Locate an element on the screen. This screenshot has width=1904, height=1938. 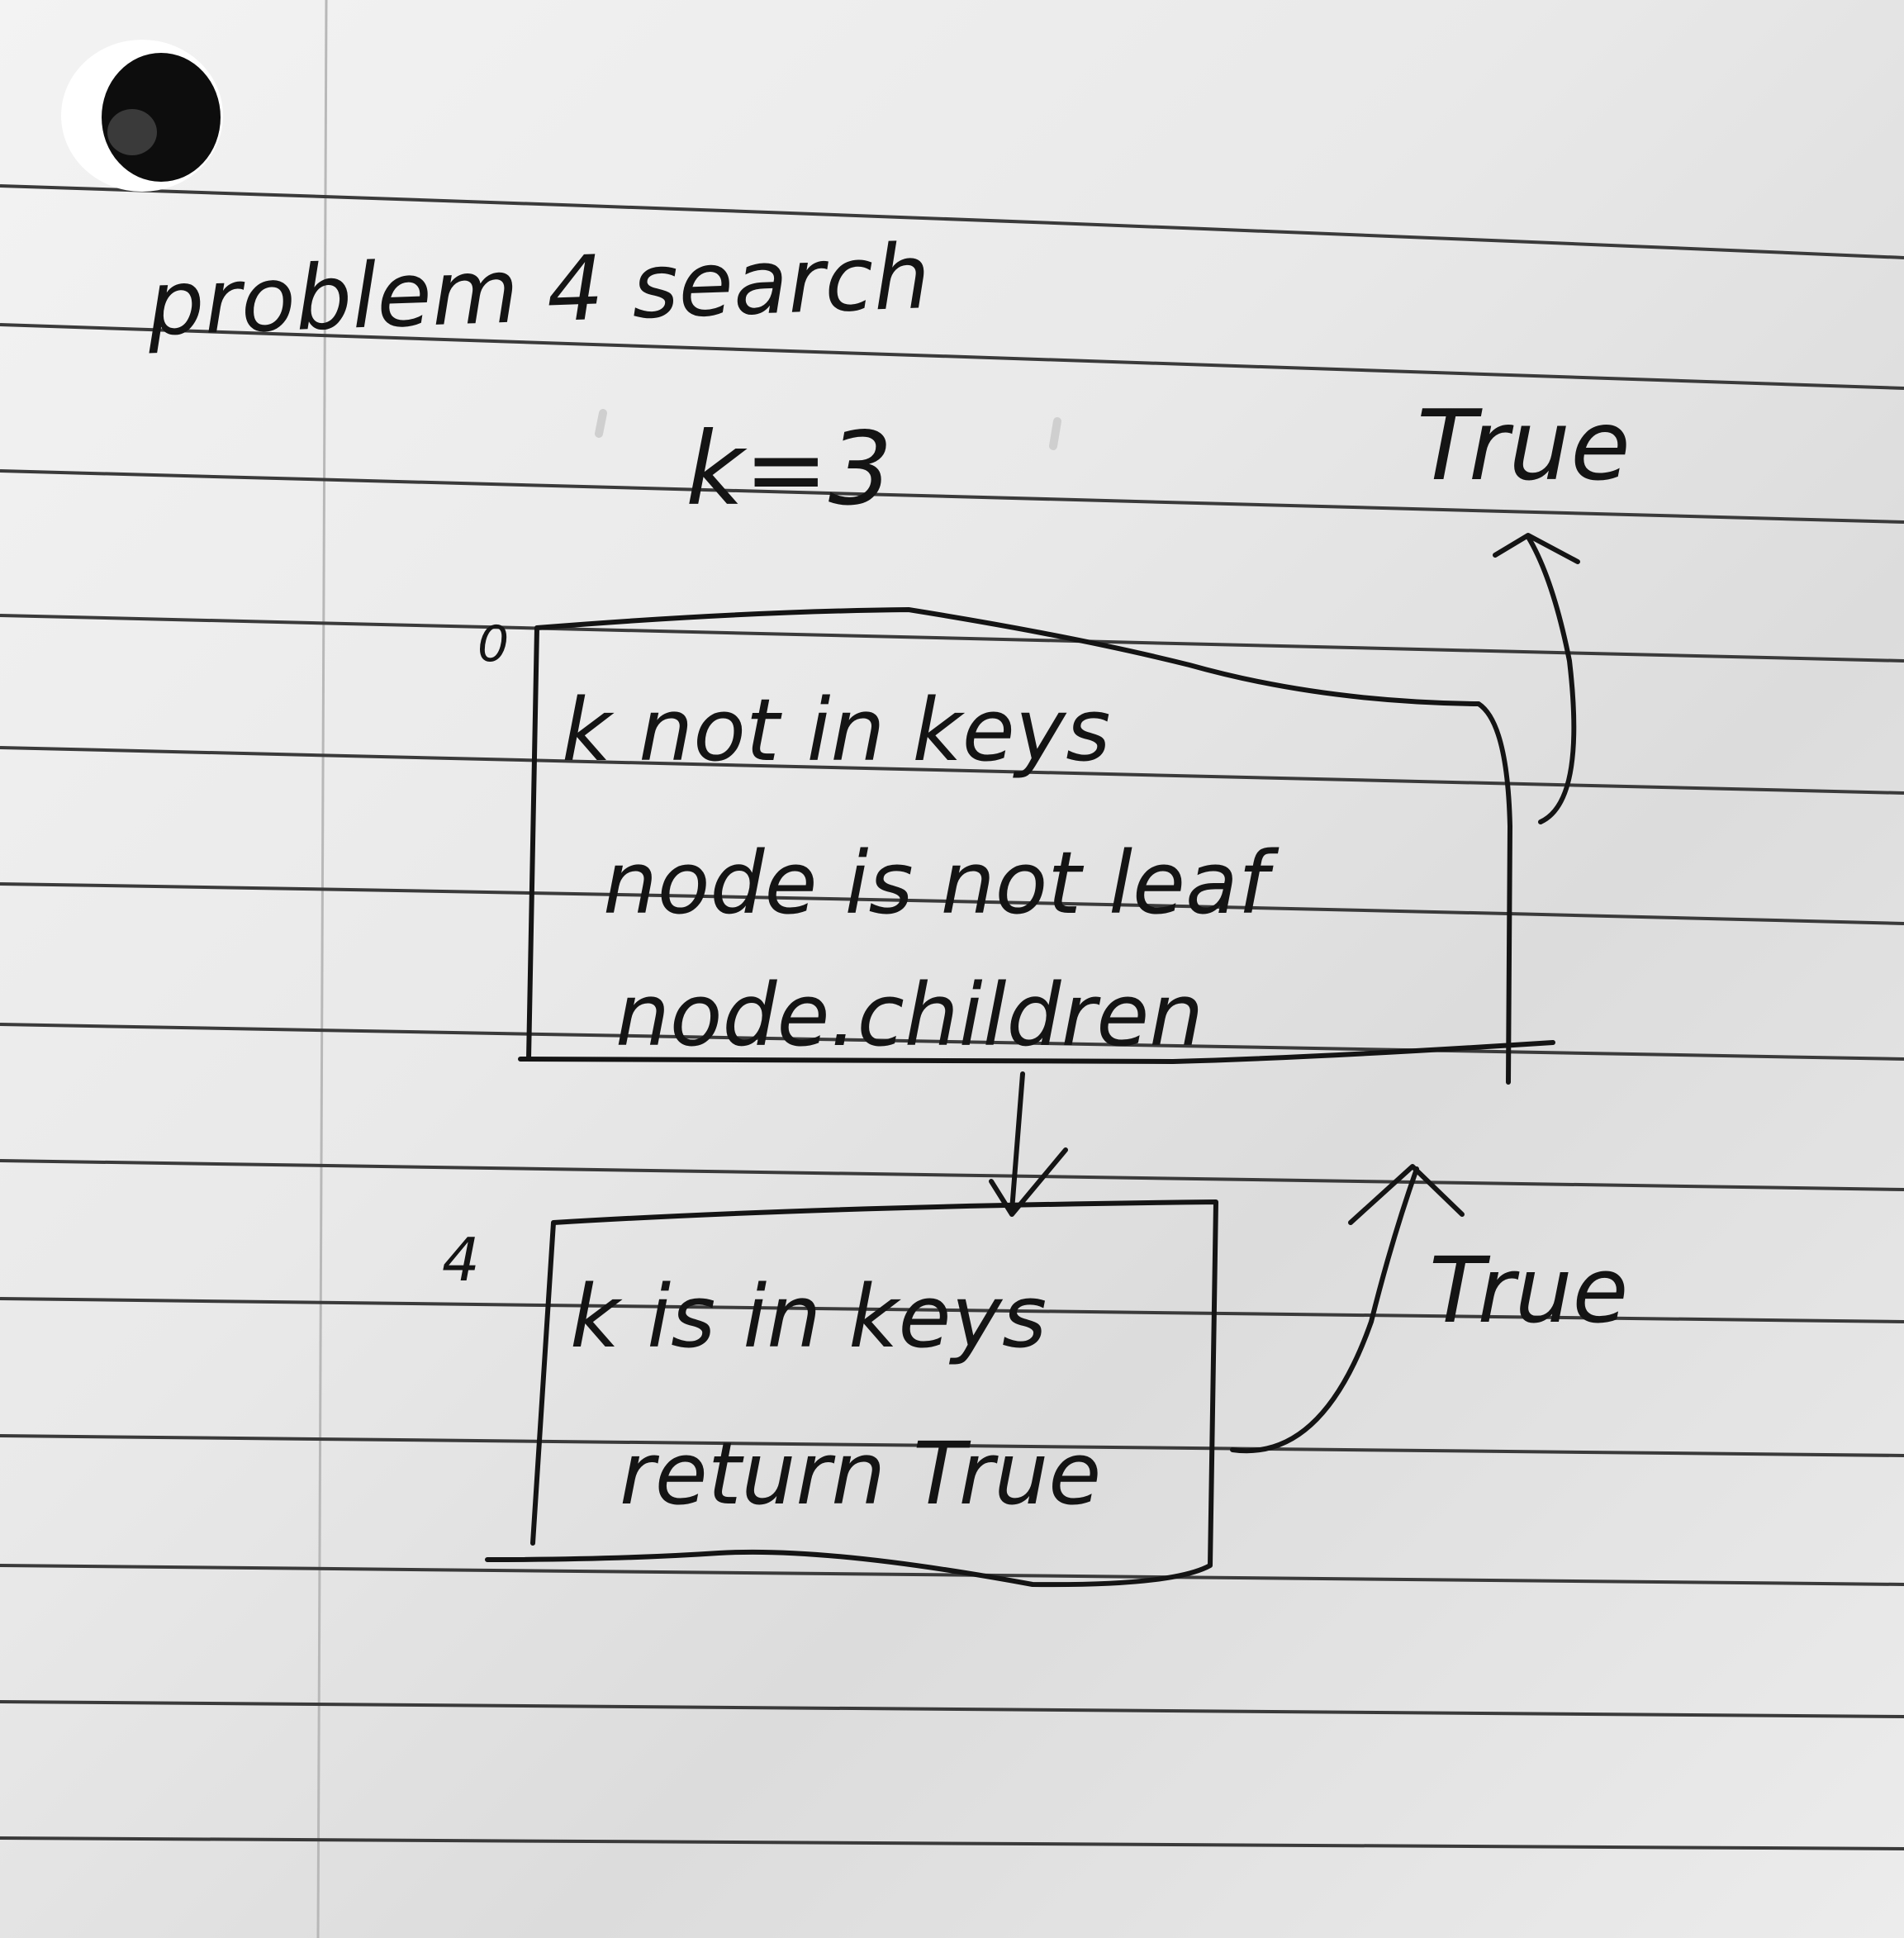
node-0-line-3: node.children is located at coordinates (909, 1015).